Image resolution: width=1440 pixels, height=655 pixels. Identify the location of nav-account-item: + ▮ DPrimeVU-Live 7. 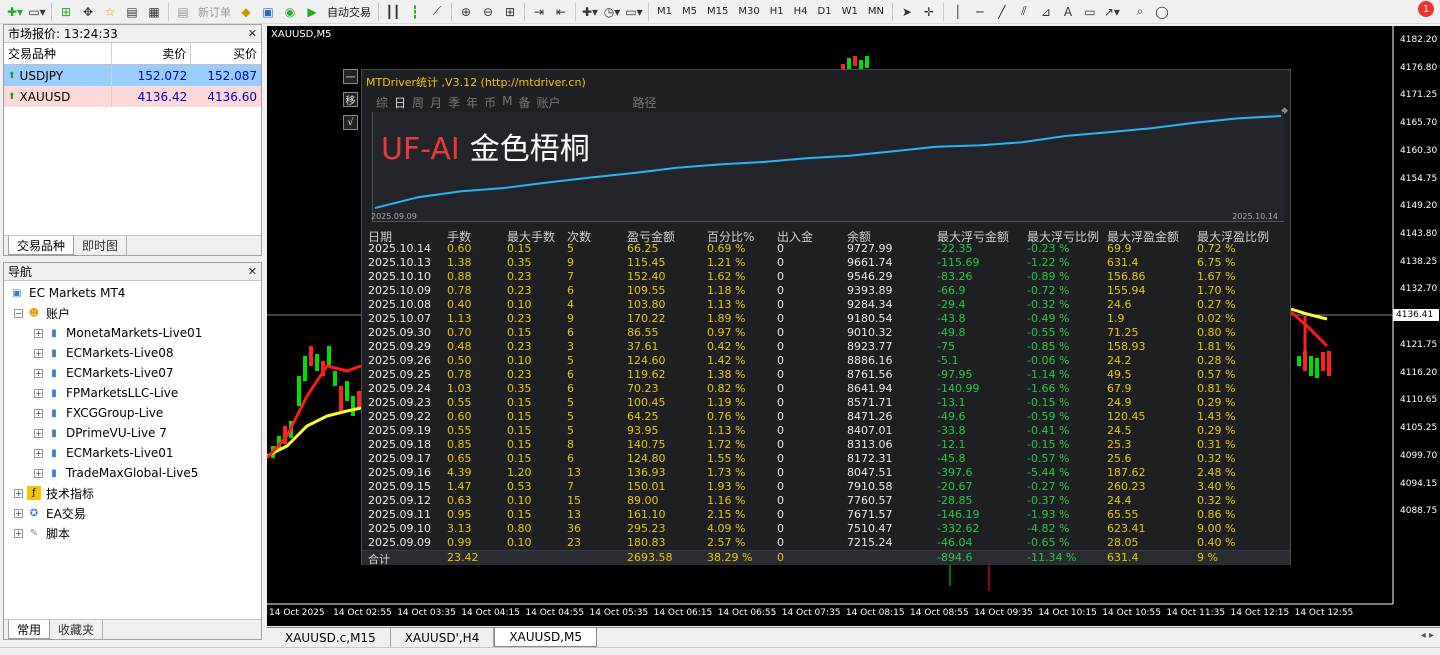
(135, 433).